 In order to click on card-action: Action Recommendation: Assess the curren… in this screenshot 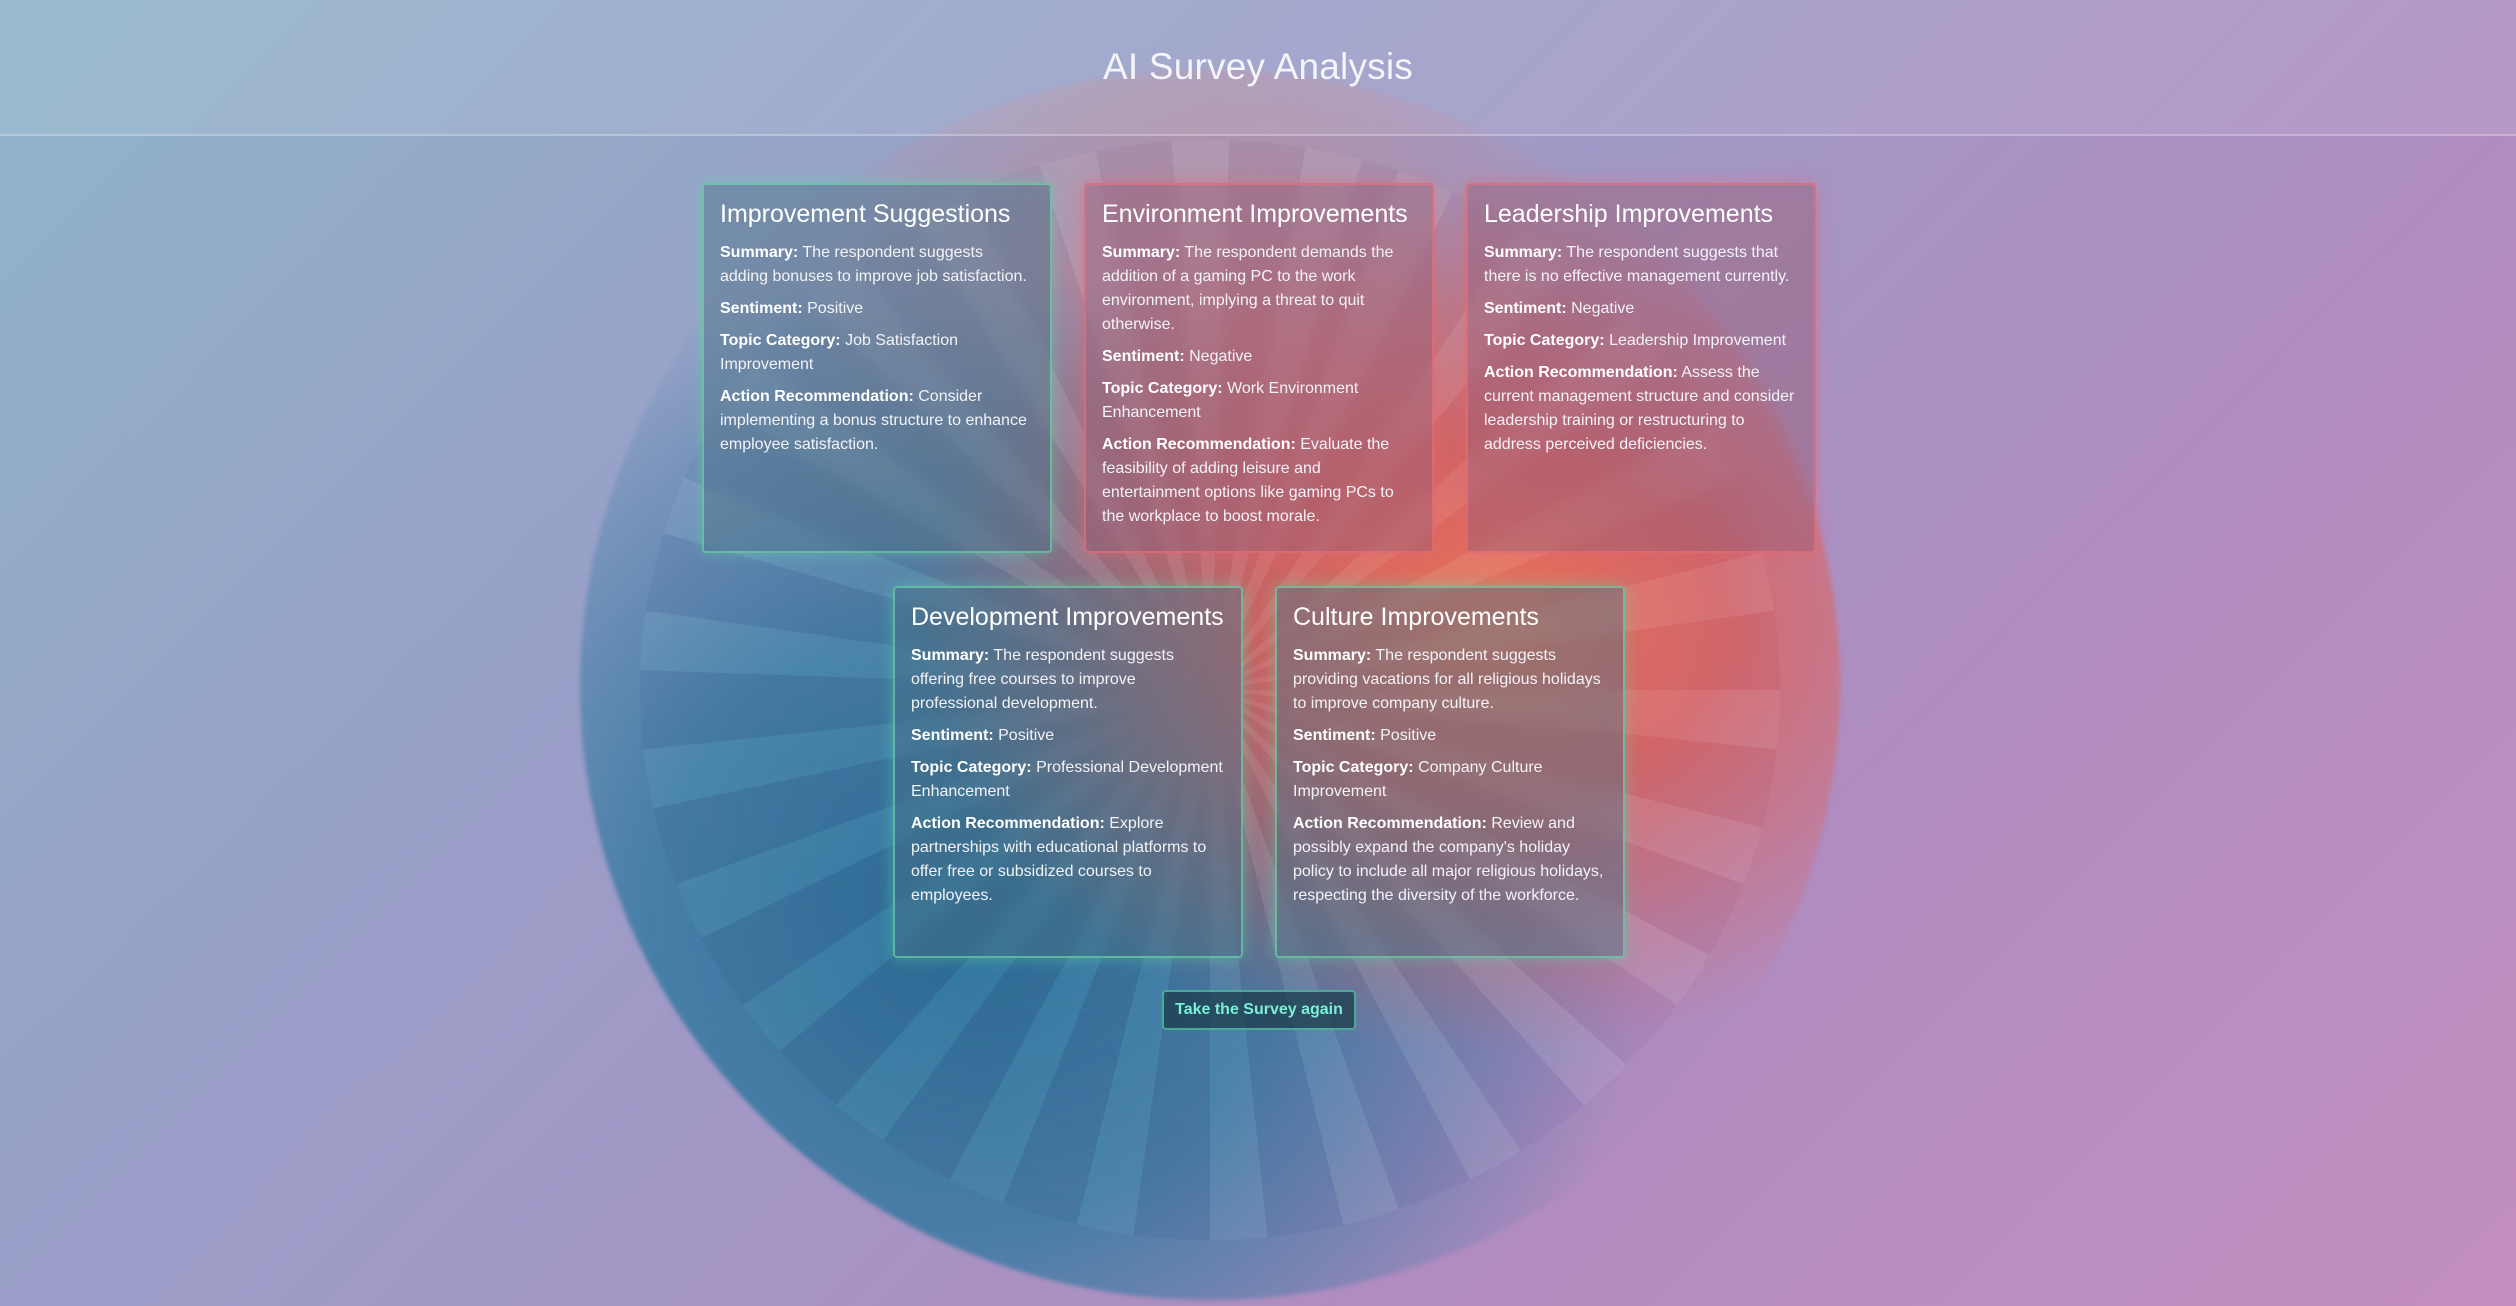, I will do `click(1641, 409)`.